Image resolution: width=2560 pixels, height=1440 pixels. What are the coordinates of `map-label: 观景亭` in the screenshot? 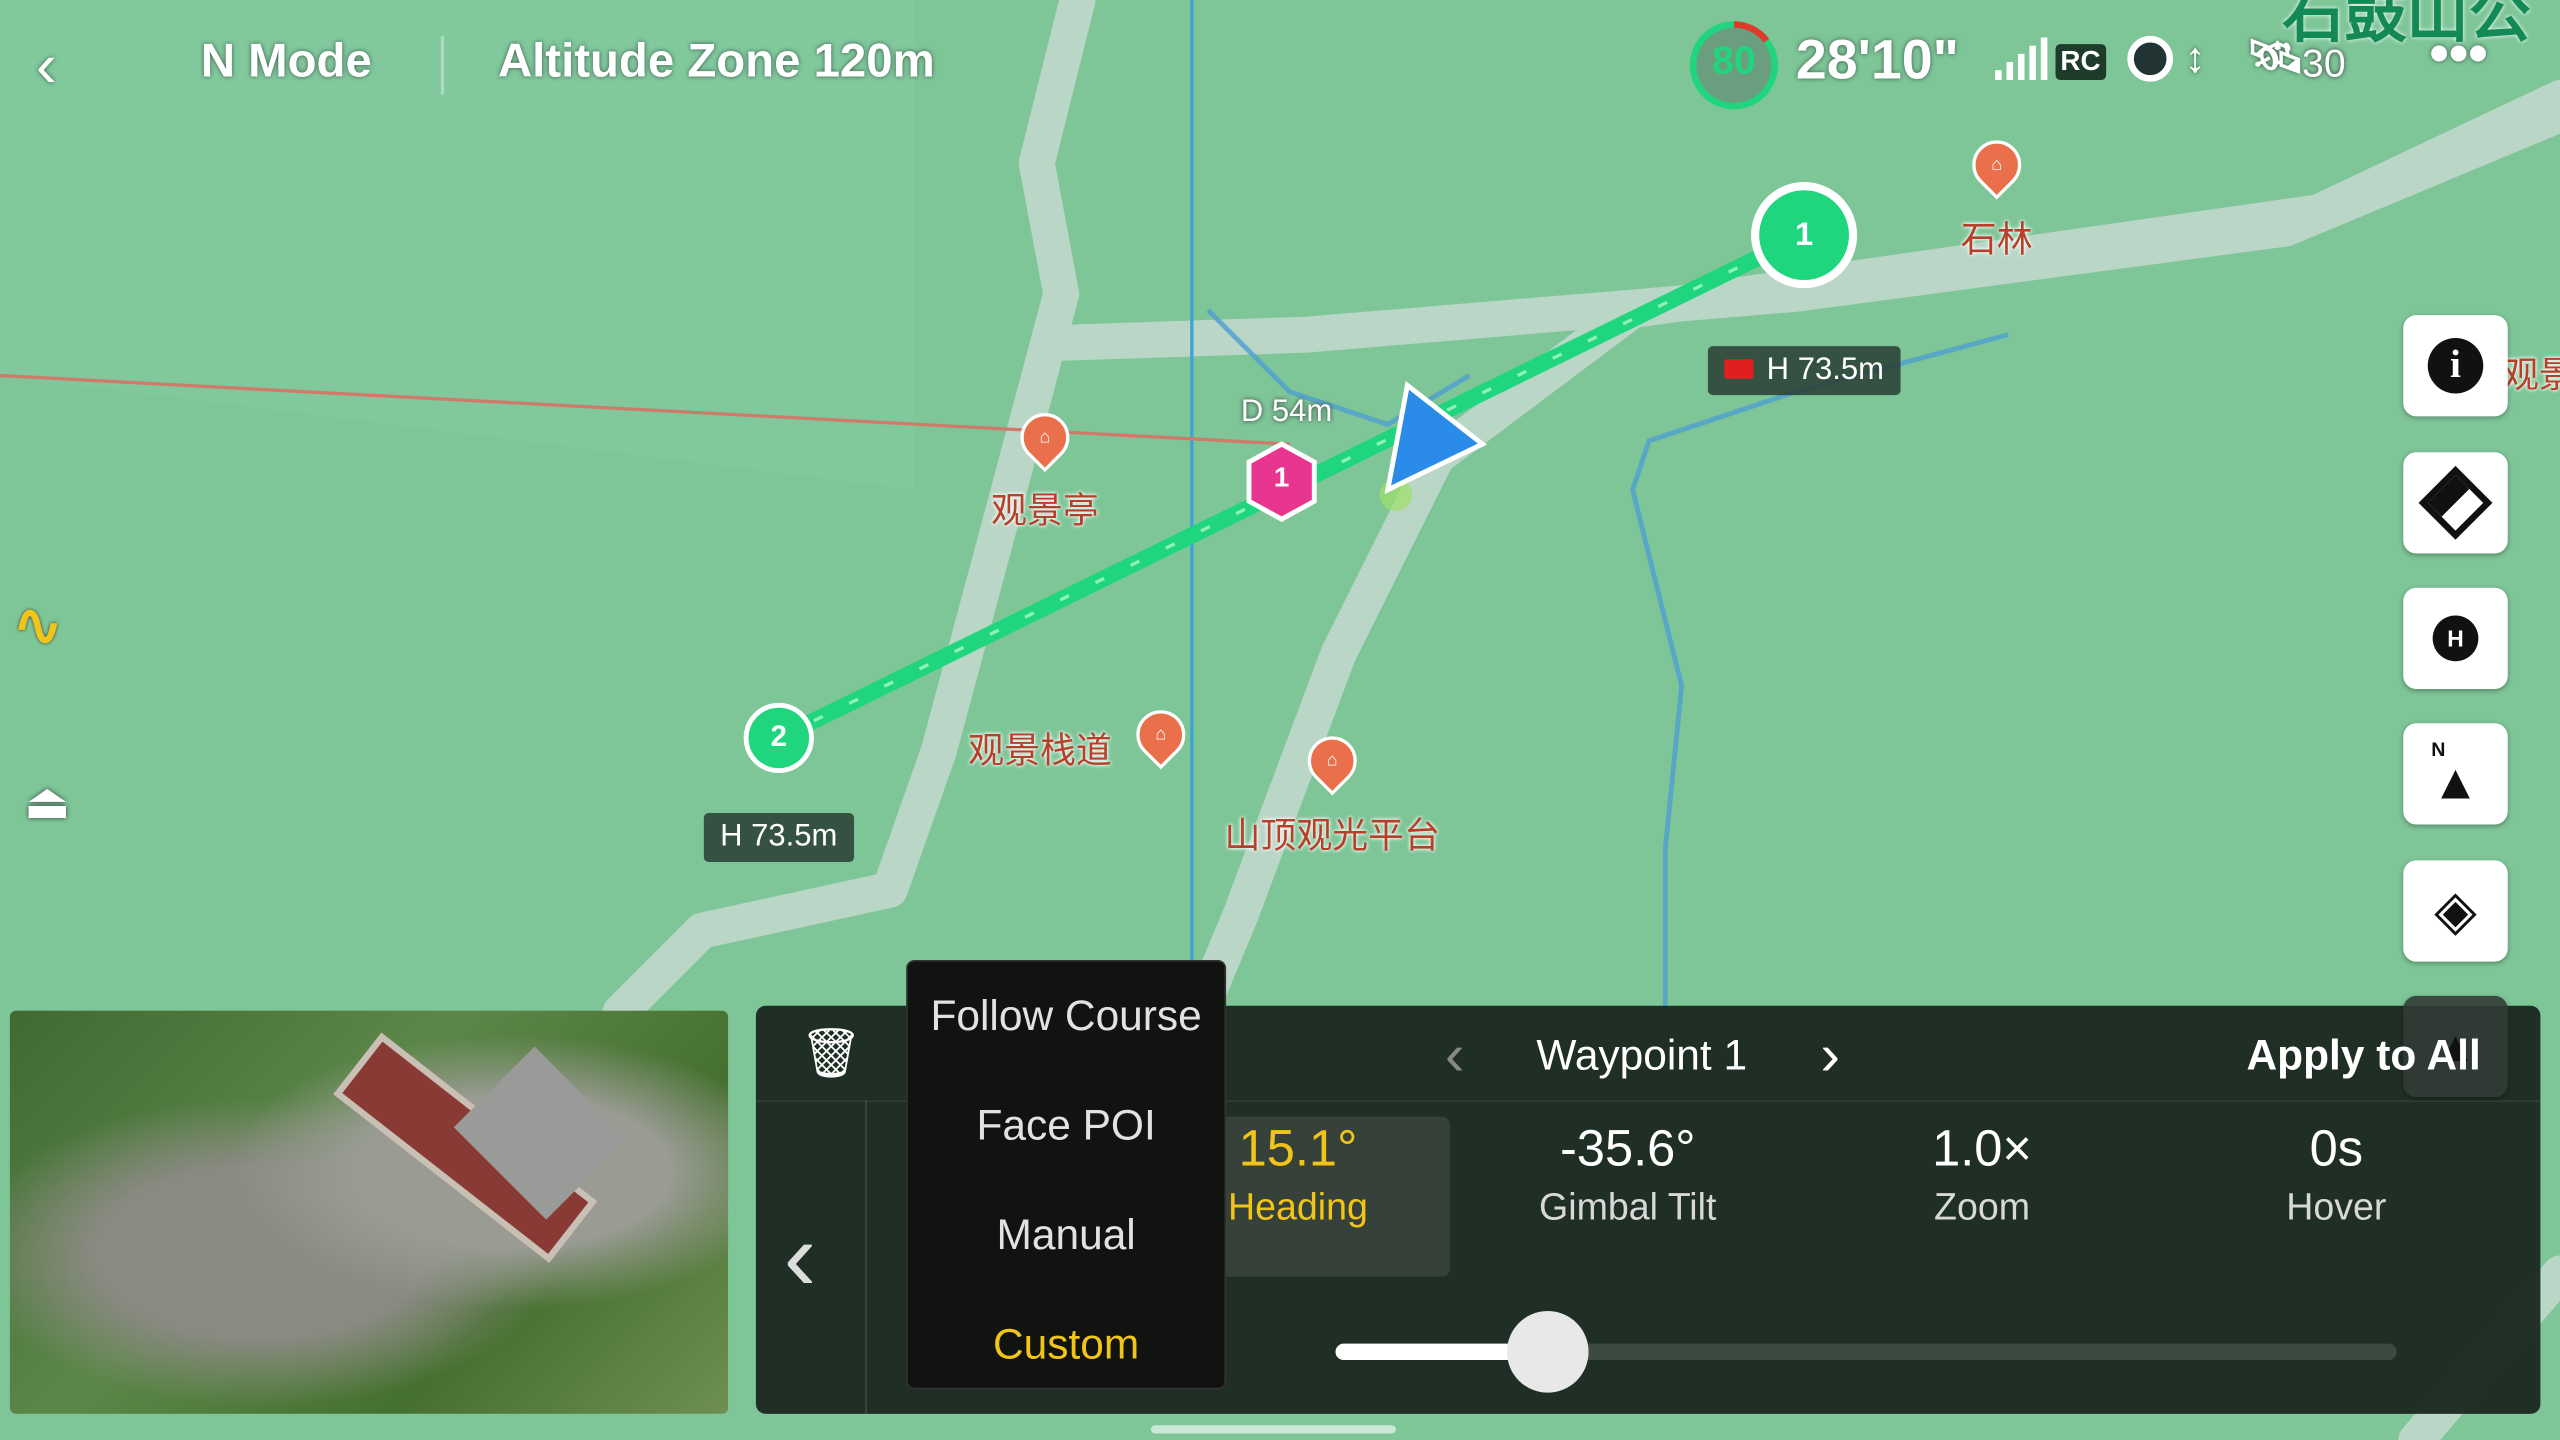 It's located at (1045, 510).